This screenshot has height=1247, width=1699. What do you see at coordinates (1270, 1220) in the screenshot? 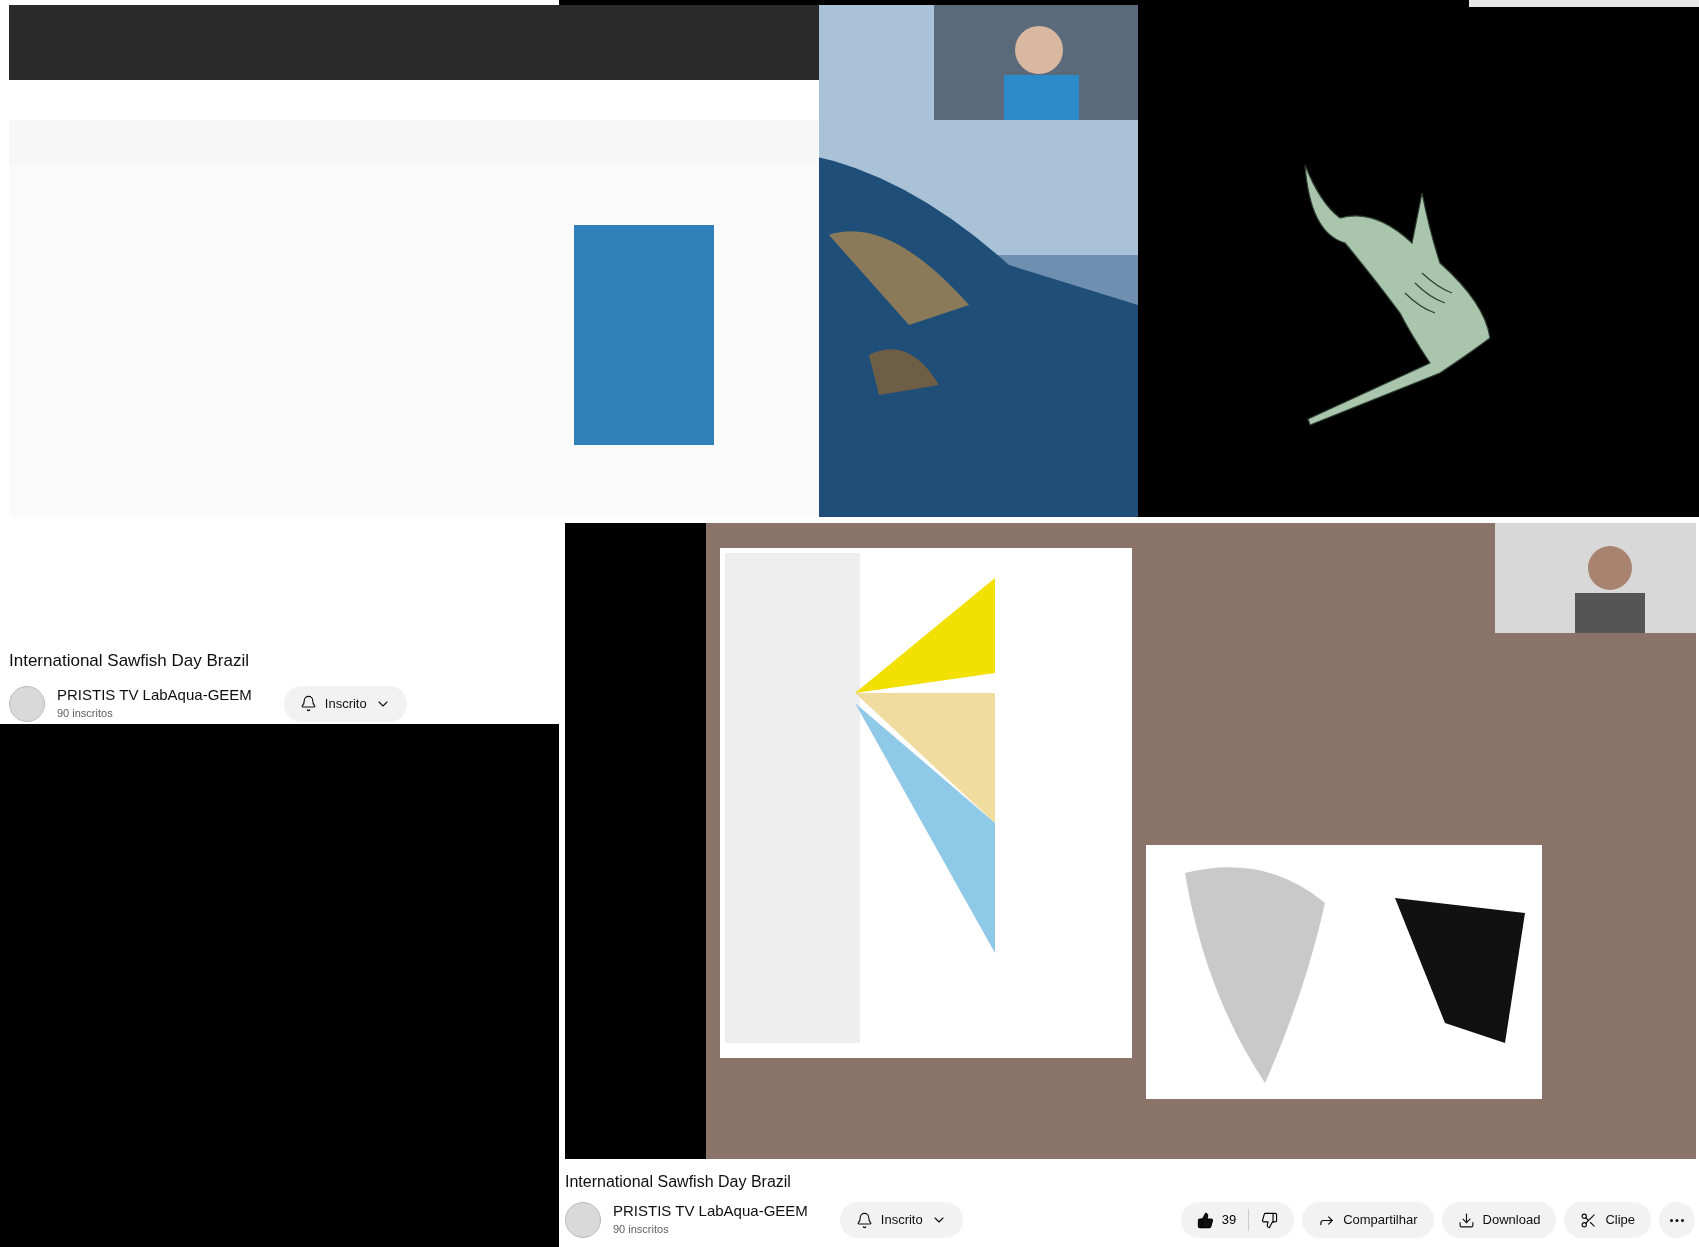
I see `thumbs-down-icon` at bounding box center [1270, 1220].